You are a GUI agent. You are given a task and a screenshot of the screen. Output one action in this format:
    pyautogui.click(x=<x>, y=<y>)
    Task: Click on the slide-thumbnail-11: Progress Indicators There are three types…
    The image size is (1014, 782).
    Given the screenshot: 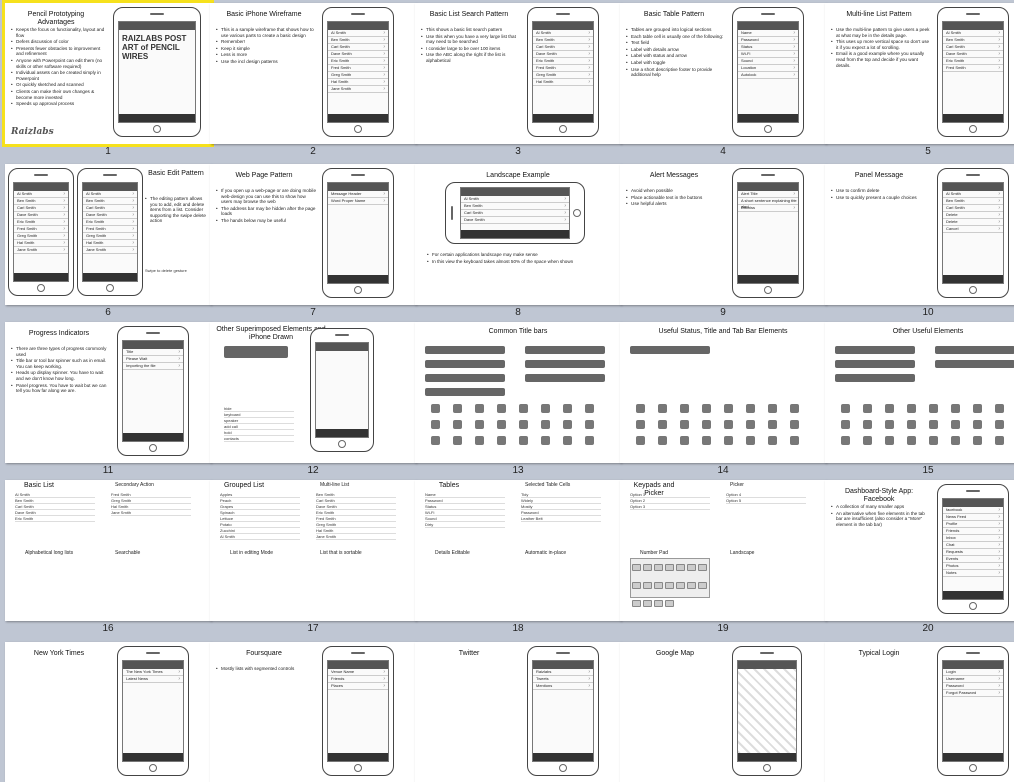 What is the action you would take?
    pyautogui.click(x=108, y=392)
    